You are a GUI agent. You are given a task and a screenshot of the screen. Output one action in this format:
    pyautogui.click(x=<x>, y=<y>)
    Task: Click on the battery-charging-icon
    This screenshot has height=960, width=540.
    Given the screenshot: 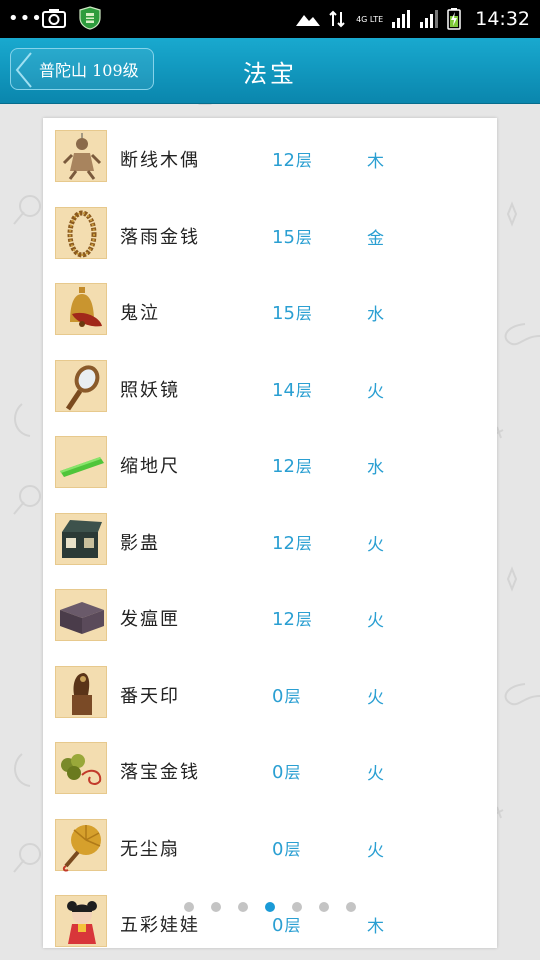 What is the action you would take?
    pyautogui.click(x=454, y=19)
    